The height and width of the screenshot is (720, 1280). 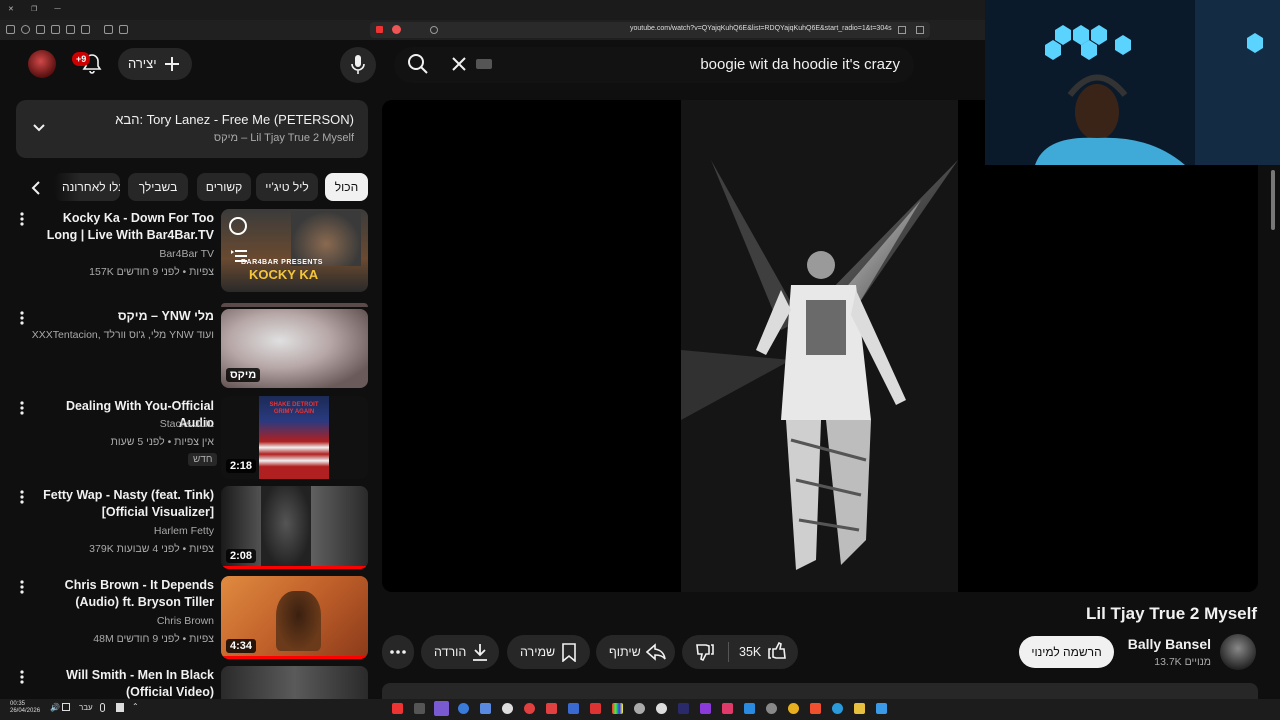 What do you see at coordinates (40, 29) in the screenshot?
I see `extension-icon` at bounding box center [40, 29].